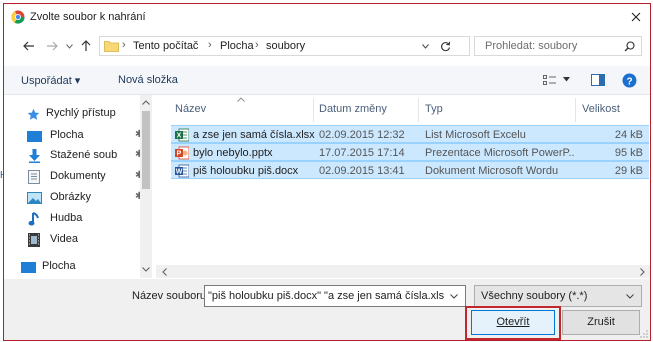 This screenshot has width=653, height=342. I want to click on open-button-label: Otevřít, so click(513, 322).